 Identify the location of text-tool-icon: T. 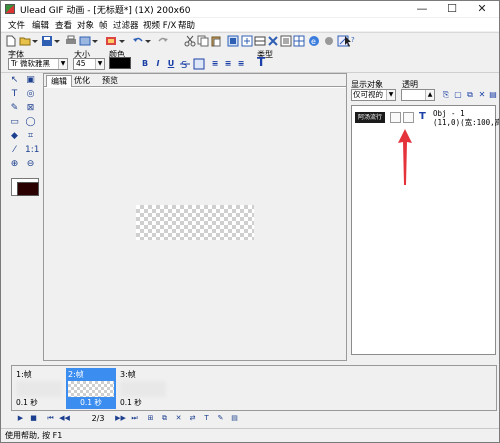
(14, 94).